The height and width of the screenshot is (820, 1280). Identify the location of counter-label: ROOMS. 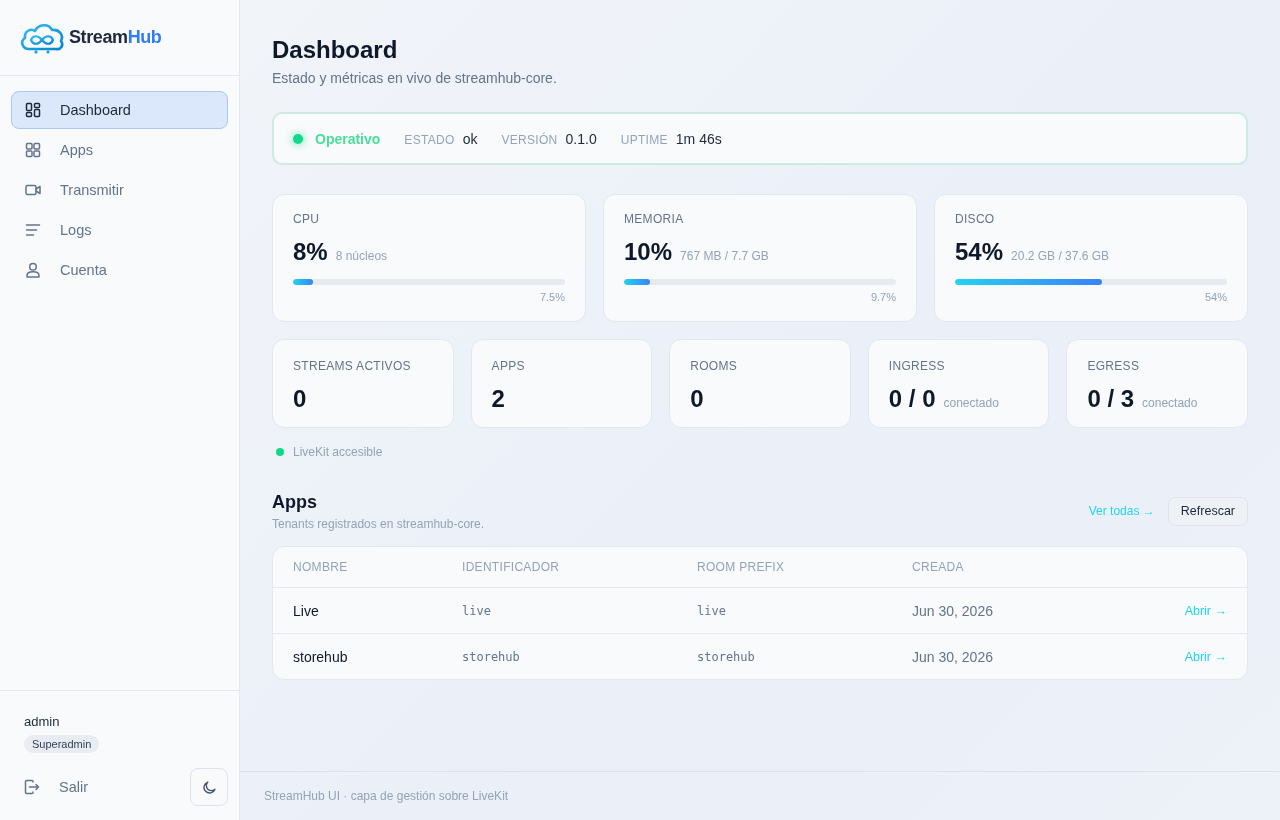
(714, 366).